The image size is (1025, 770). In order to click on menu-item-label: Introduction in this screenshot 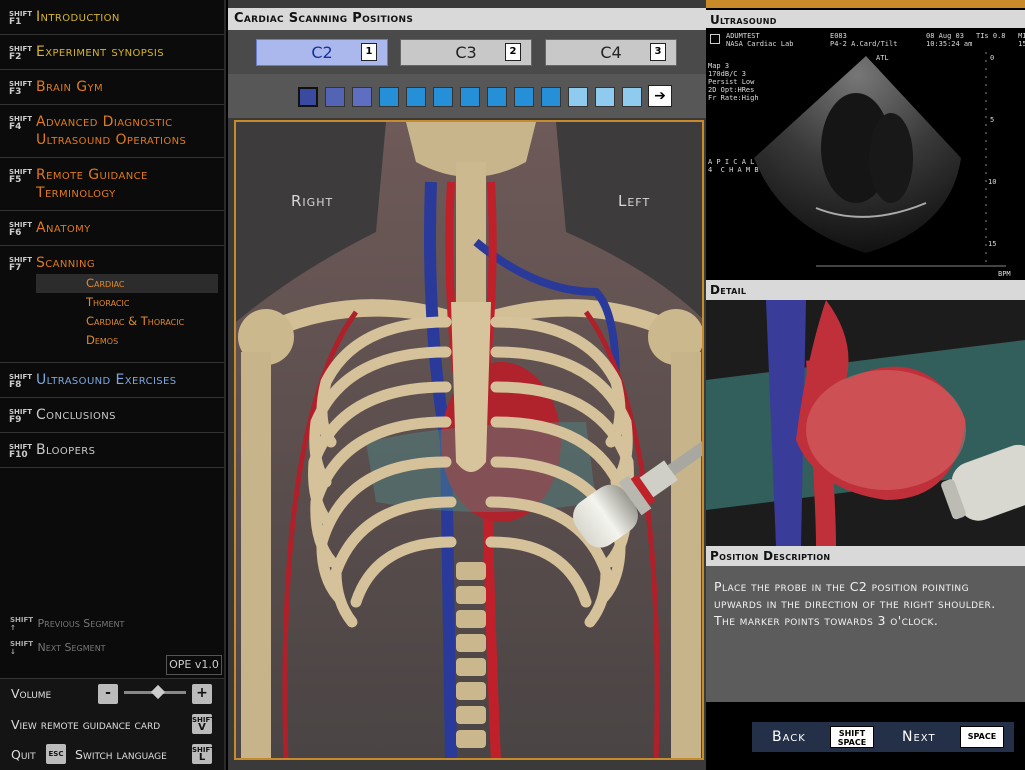, I will do `click(78, 17)`.